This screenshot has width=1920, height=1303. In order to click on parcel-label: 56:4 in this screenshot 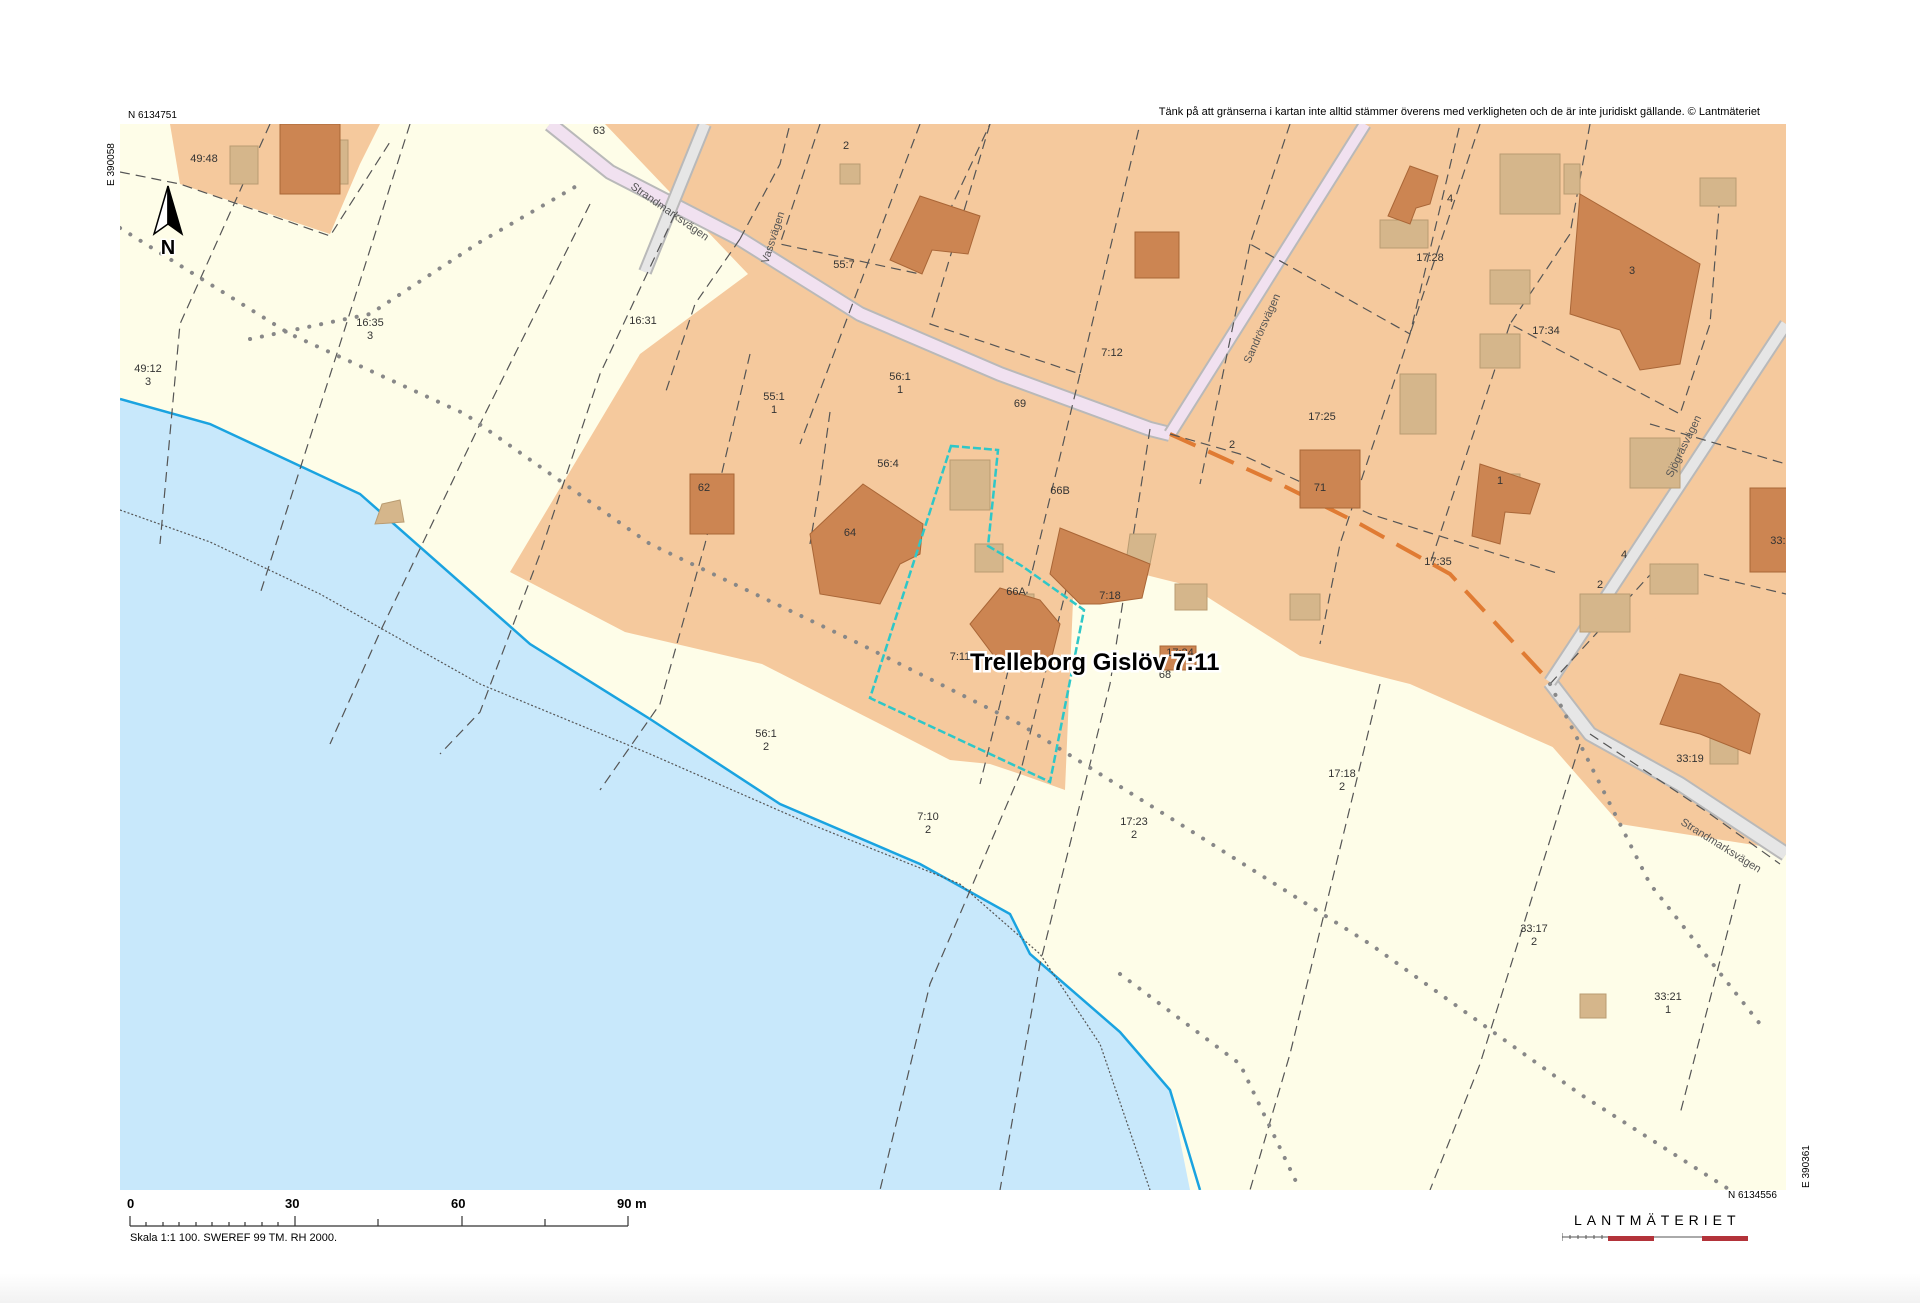, I will do `click(887, 464)`.